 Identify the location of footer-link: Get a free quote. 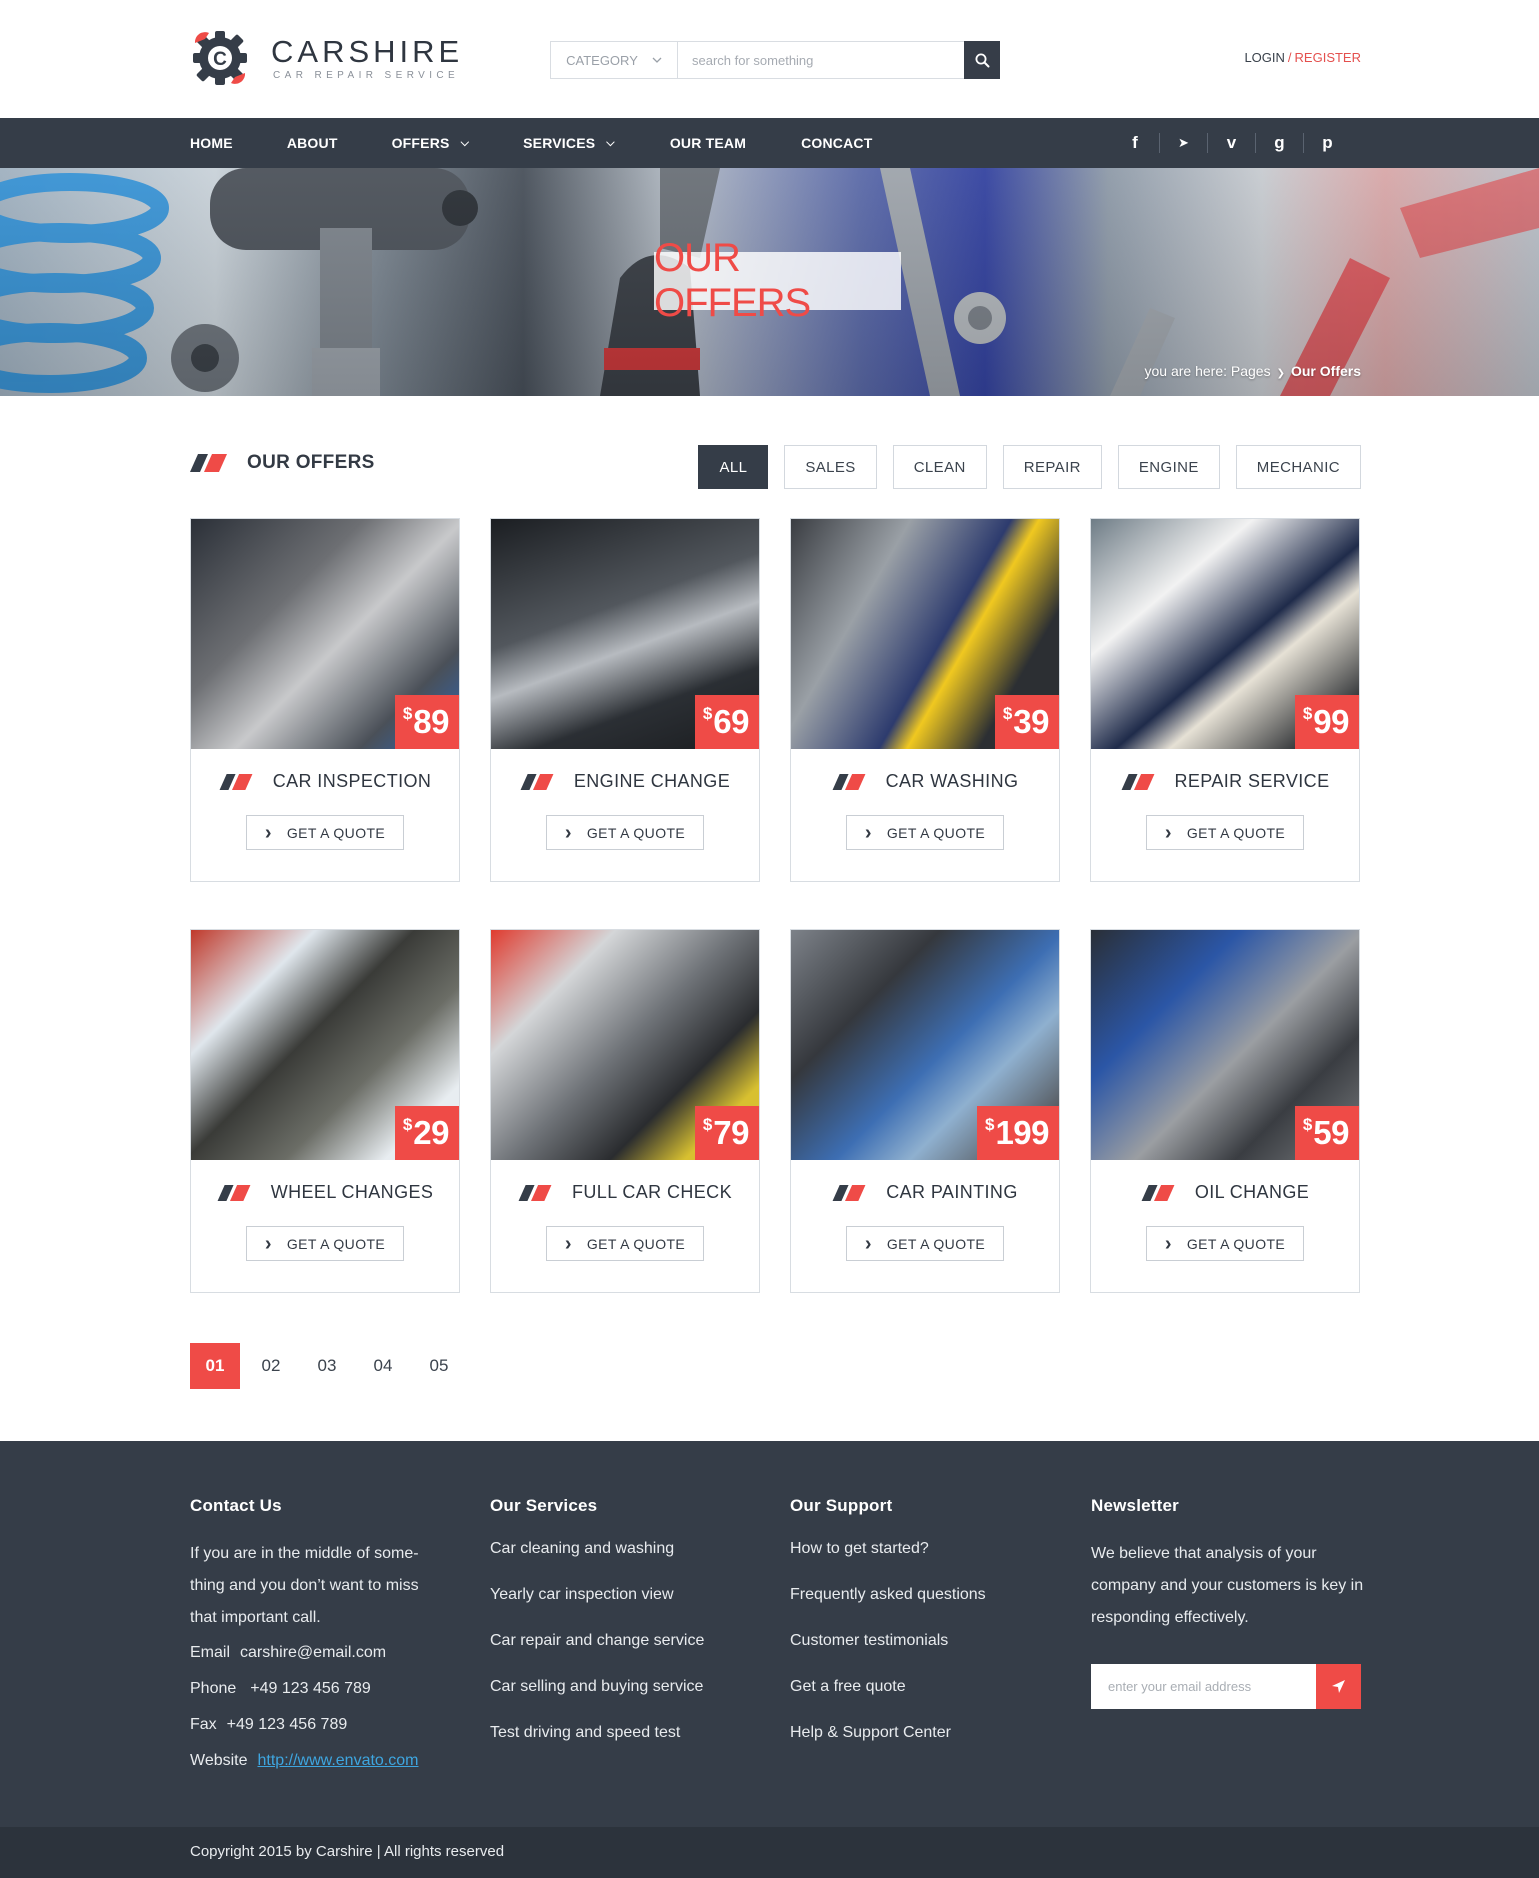
(920, 1687).